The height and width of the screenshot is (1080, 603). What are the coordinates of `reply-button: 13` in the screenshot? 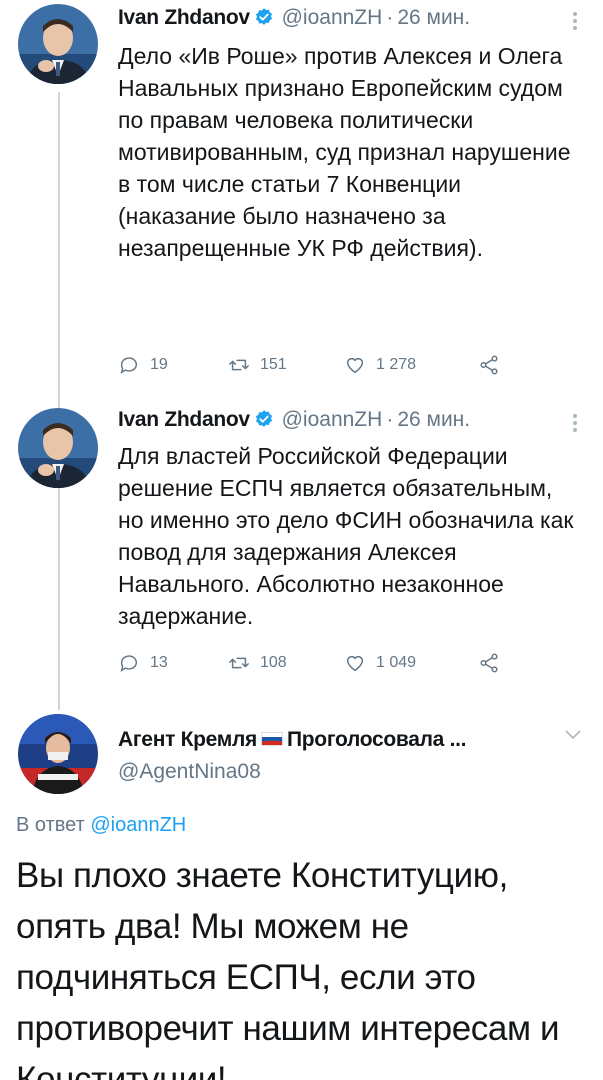 It's located at (143, 663).